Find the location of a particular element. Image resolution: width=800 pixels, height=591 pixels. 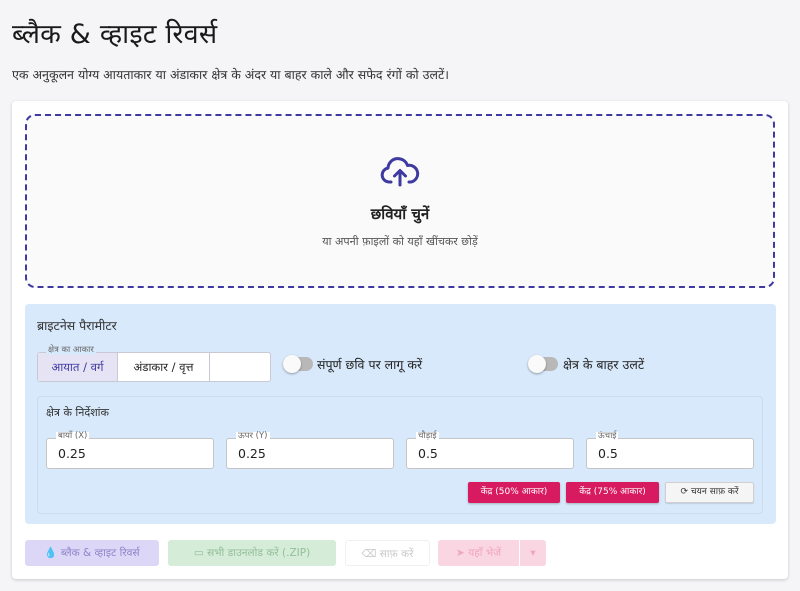

width-label: चौड़ाई is located at coordinates (427, 436).